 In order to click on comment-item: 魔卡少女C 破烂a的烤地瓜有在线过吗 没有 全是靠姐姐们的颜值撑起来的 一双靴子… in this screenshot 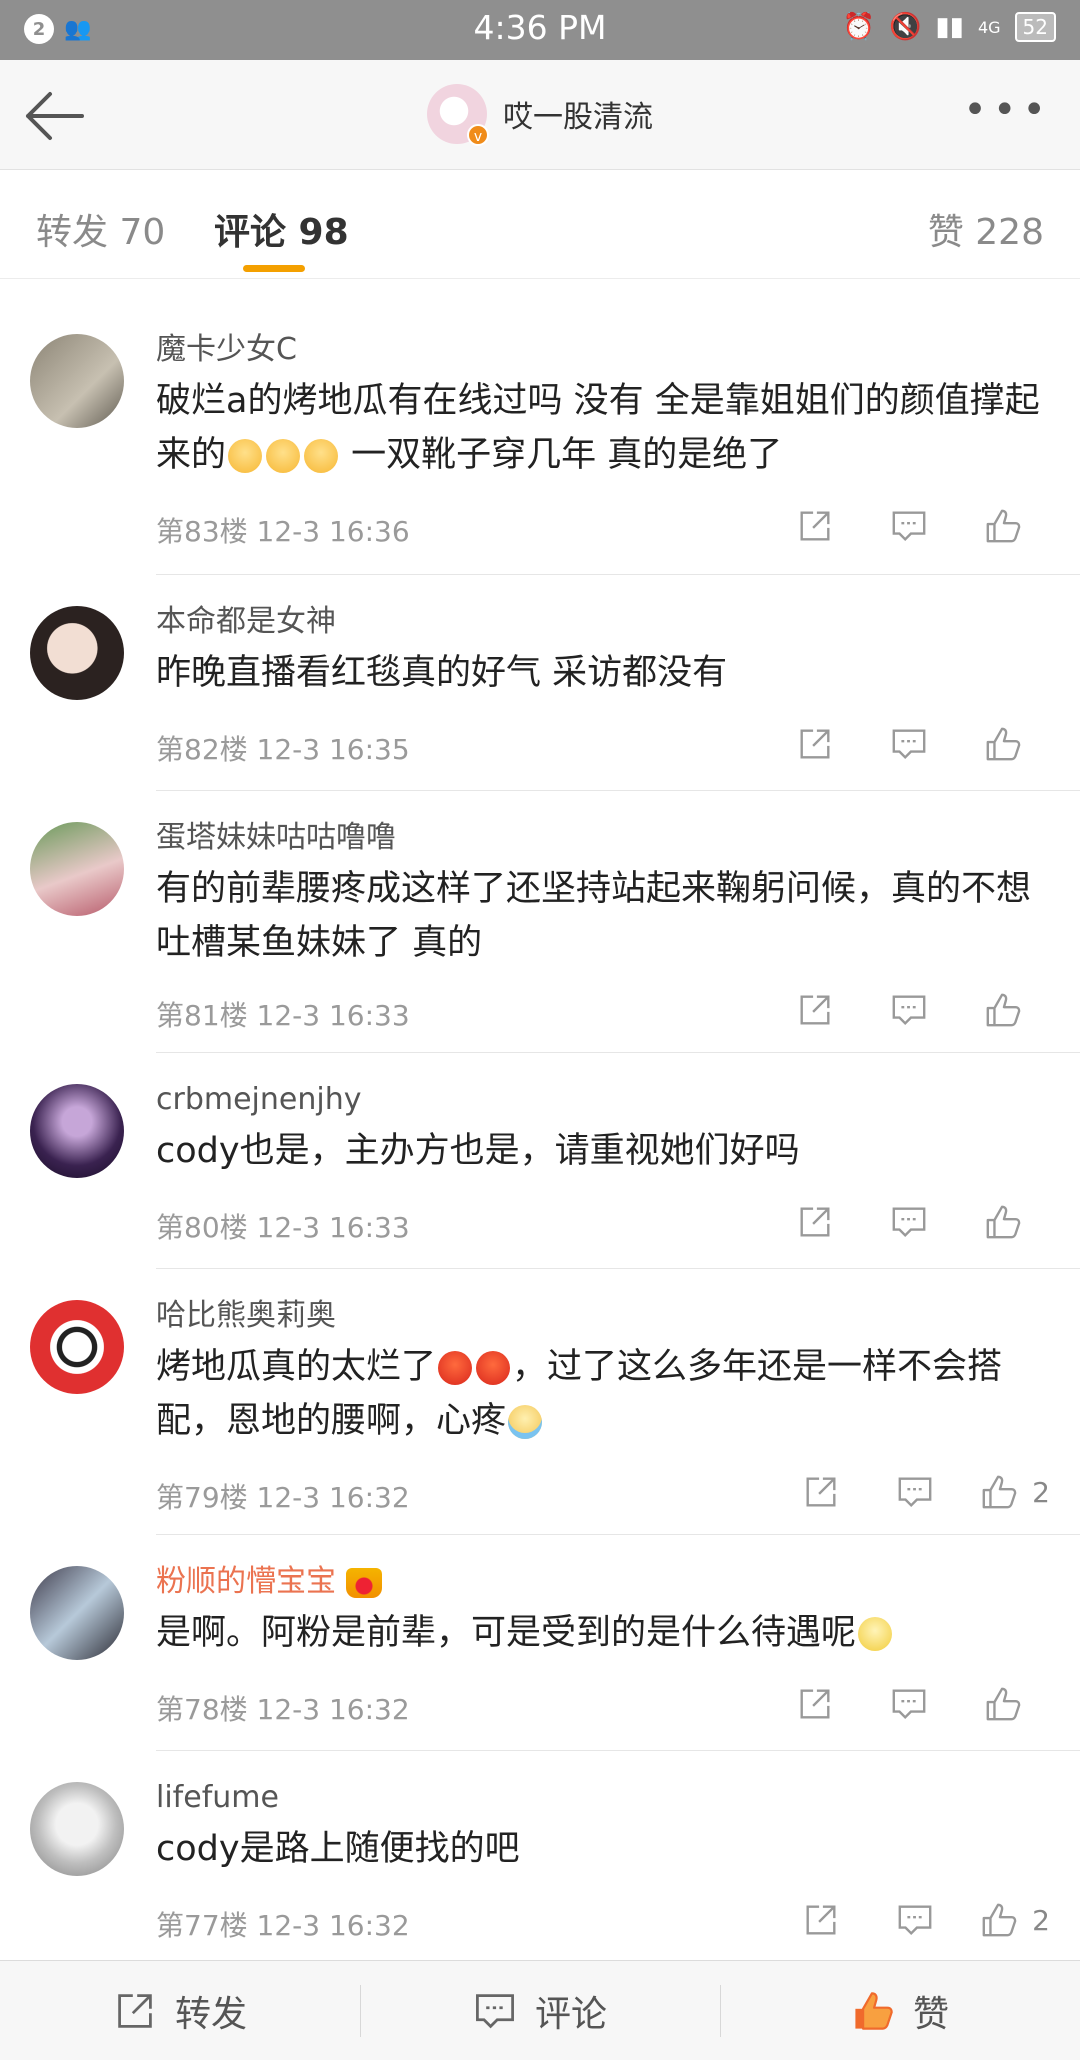, I will do `click(540, 433)`.